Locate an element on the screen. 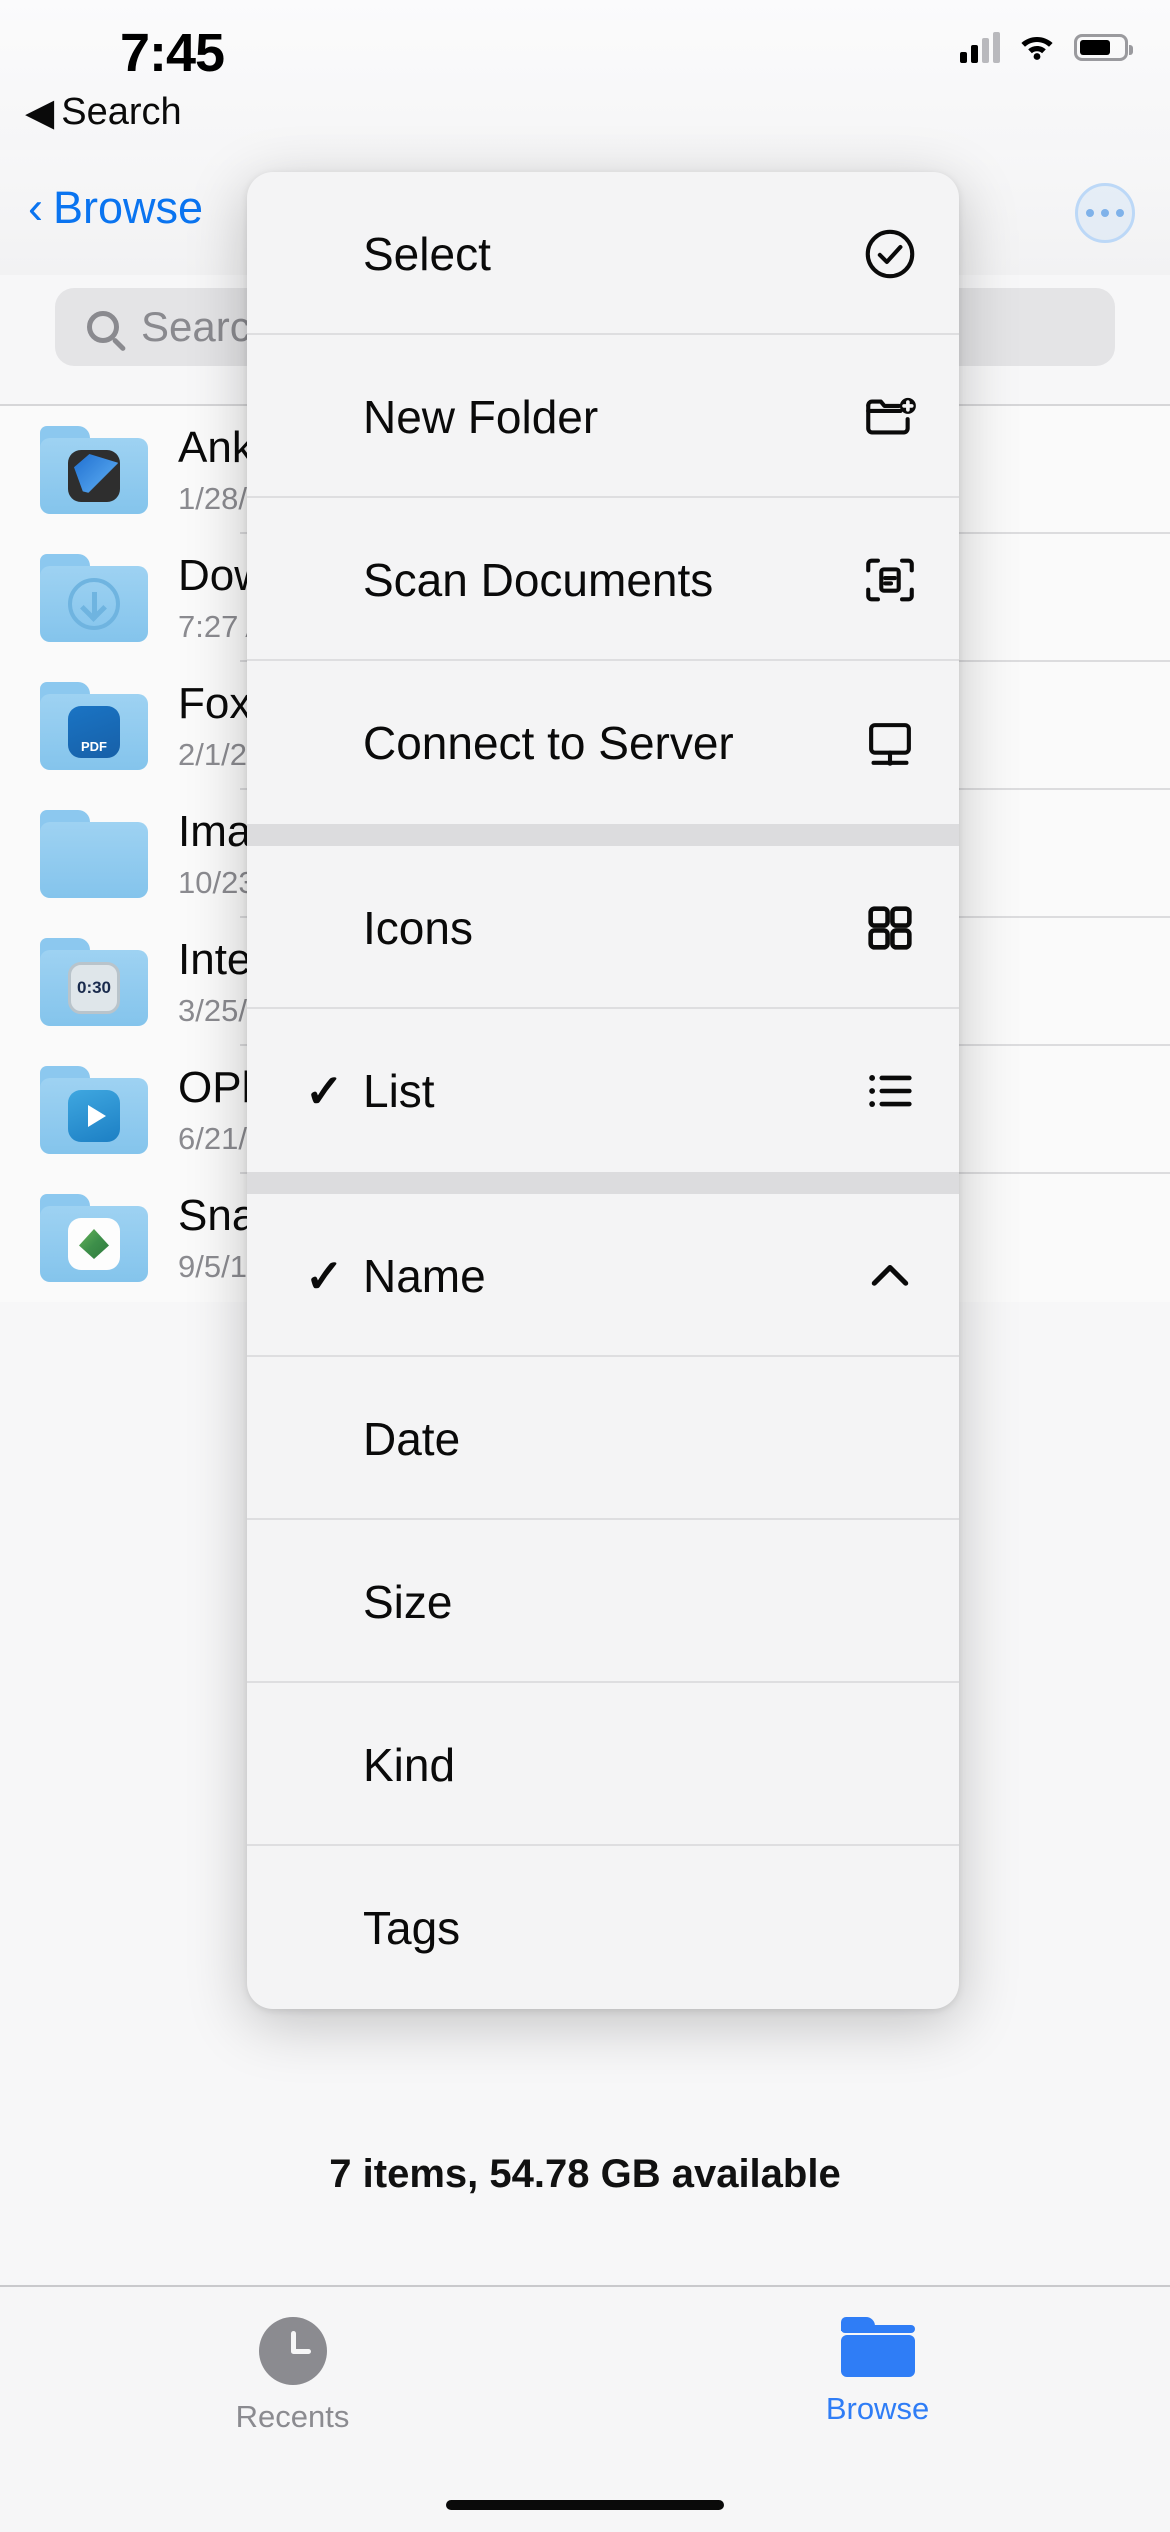  menu-item-label: New Folder is located at coordinates (481, 416).